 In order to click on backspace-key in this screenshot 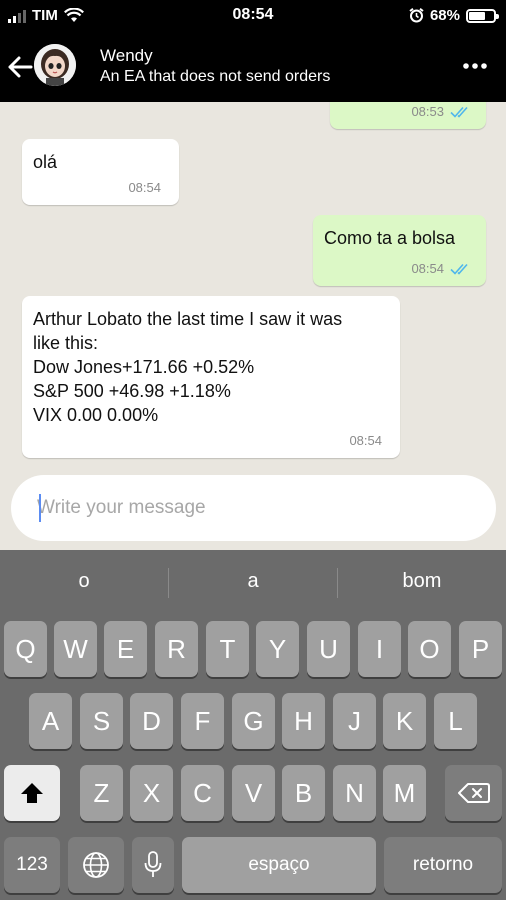, I will do `click(473, 793)`.